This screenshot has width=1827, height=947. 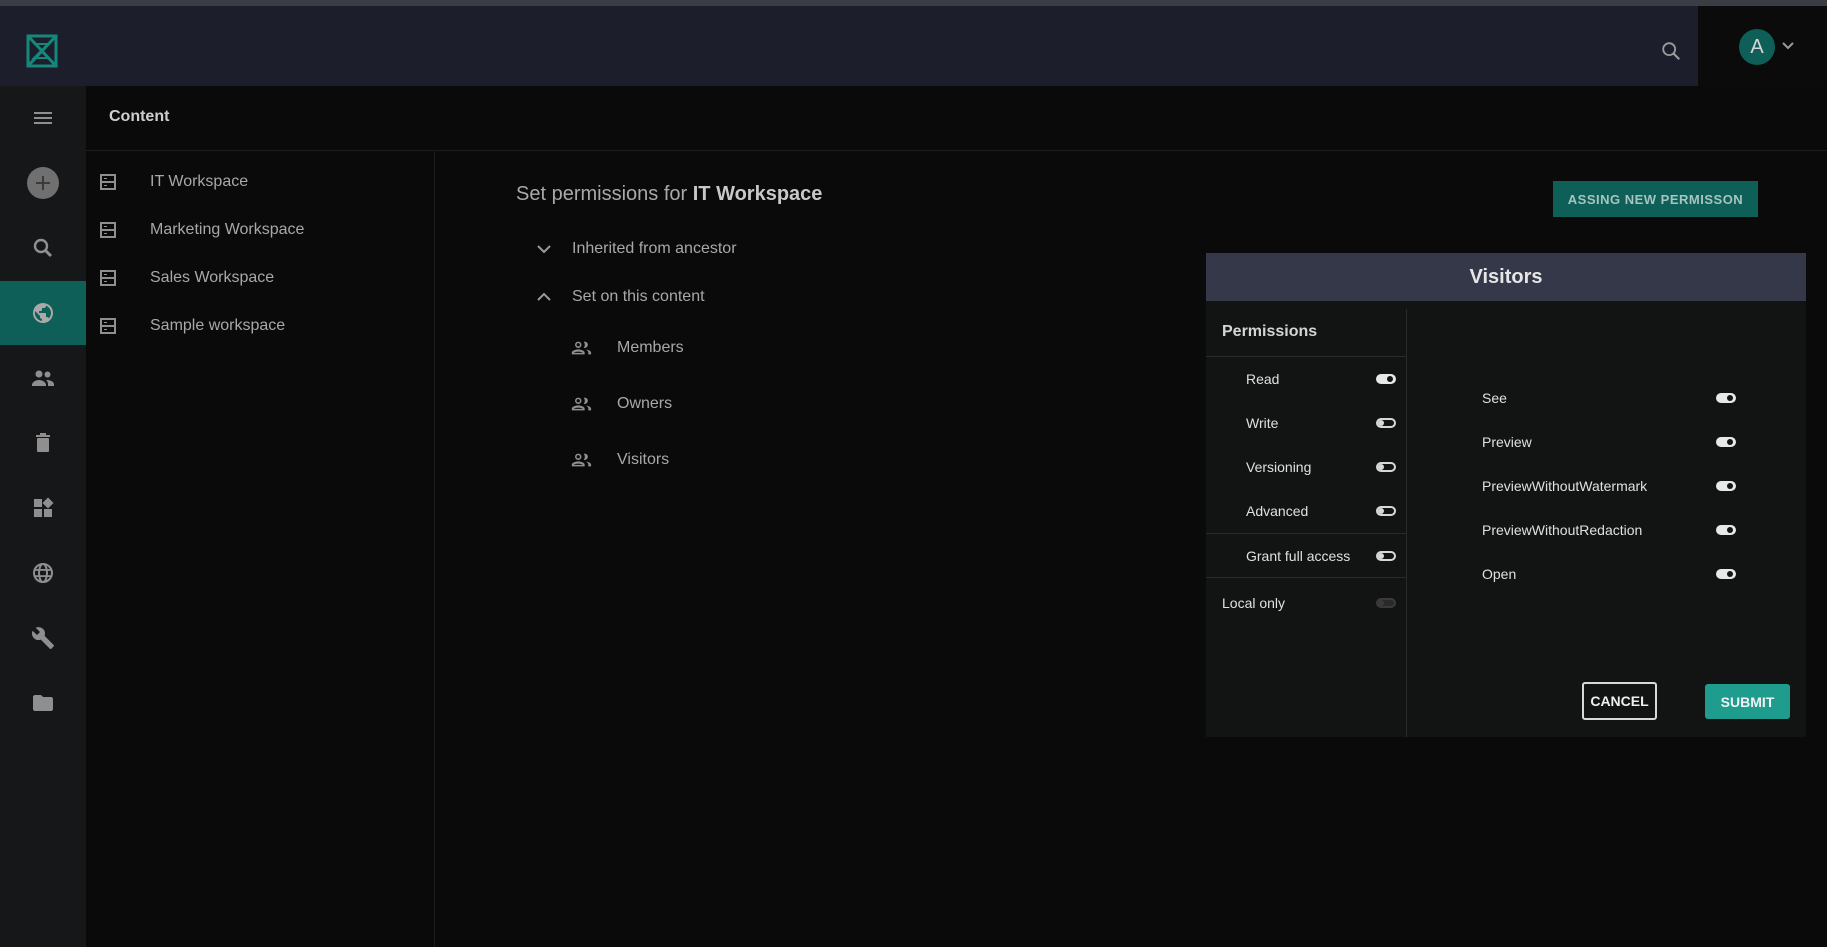 I want to click on people-icon, so click(x=43, y=378).